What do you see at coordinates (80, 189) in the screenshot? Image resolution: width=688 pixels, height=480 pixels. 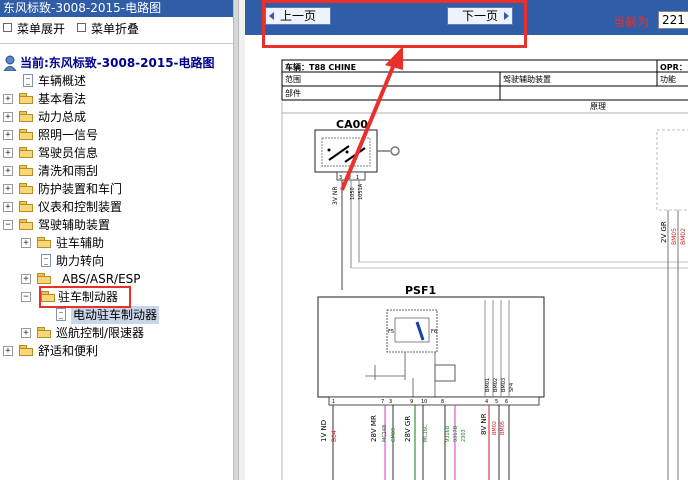 I see `tree-item-label: 防护装置和车门` at bounding box center [80, 189].